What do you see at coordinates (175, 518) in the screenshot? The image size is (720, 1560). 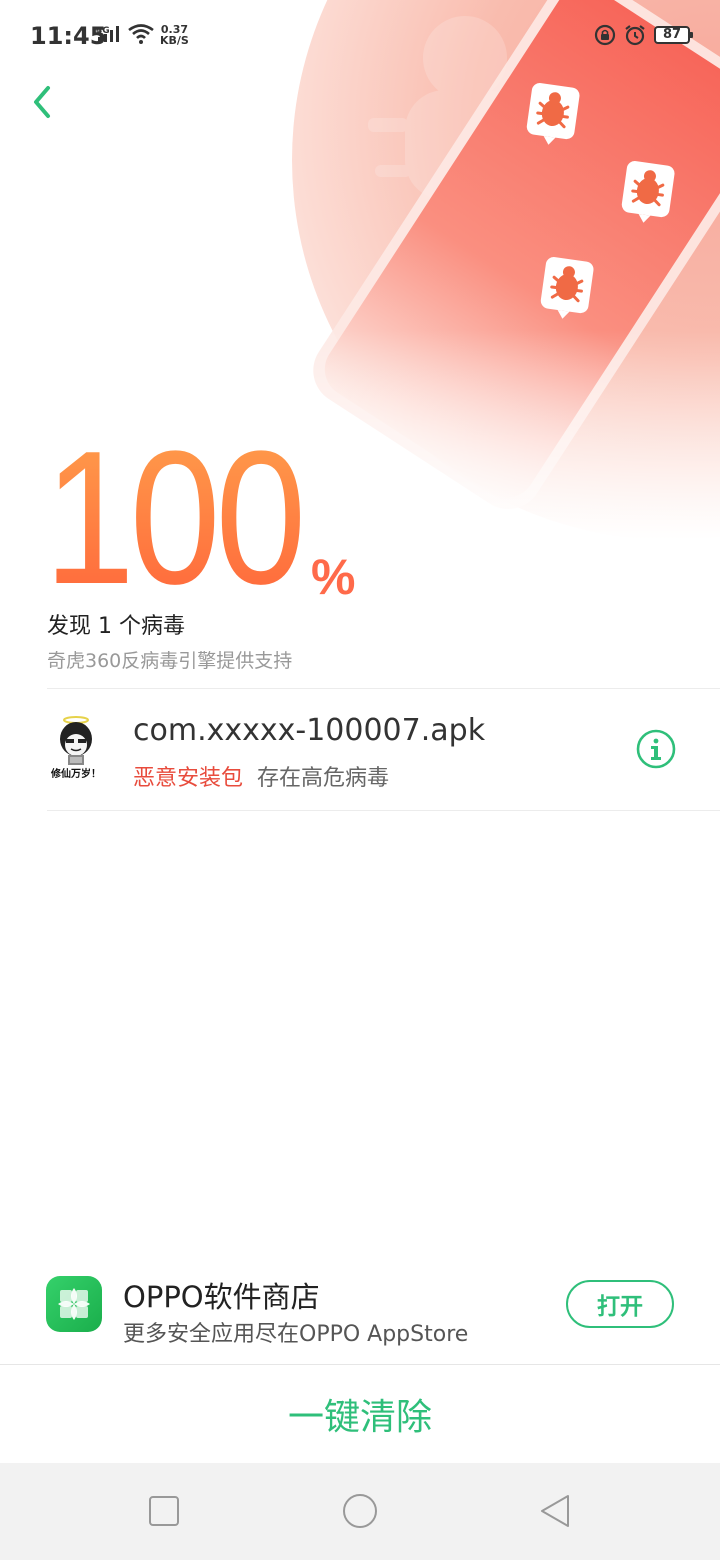 I see `scan-percent-value: 100` at bounding box center [175, 518].